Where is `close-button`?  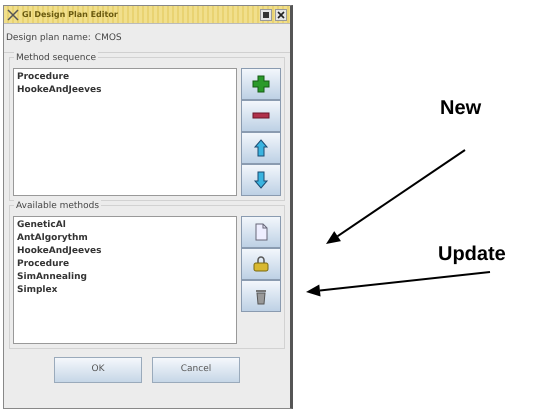 close-button is located at coordinates (281, 14).